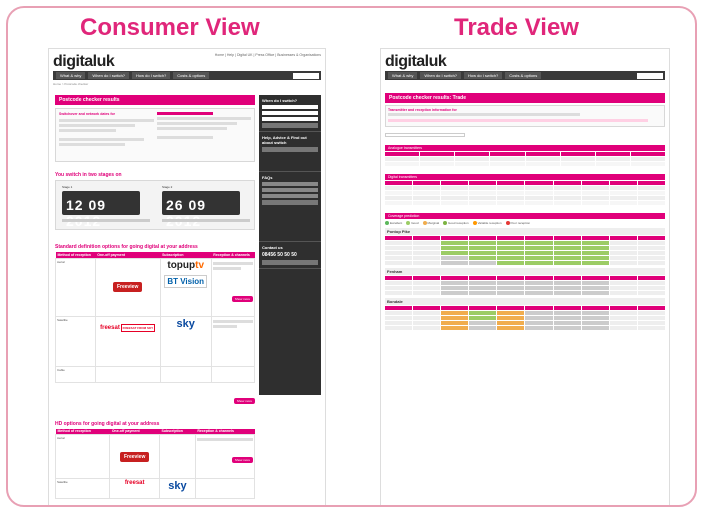 This screenshot has width=703, height=513. Describe the element at coordinates (155, 135) in the screenshot. I see `address-info-box: Switchover and network dates for` at that location.